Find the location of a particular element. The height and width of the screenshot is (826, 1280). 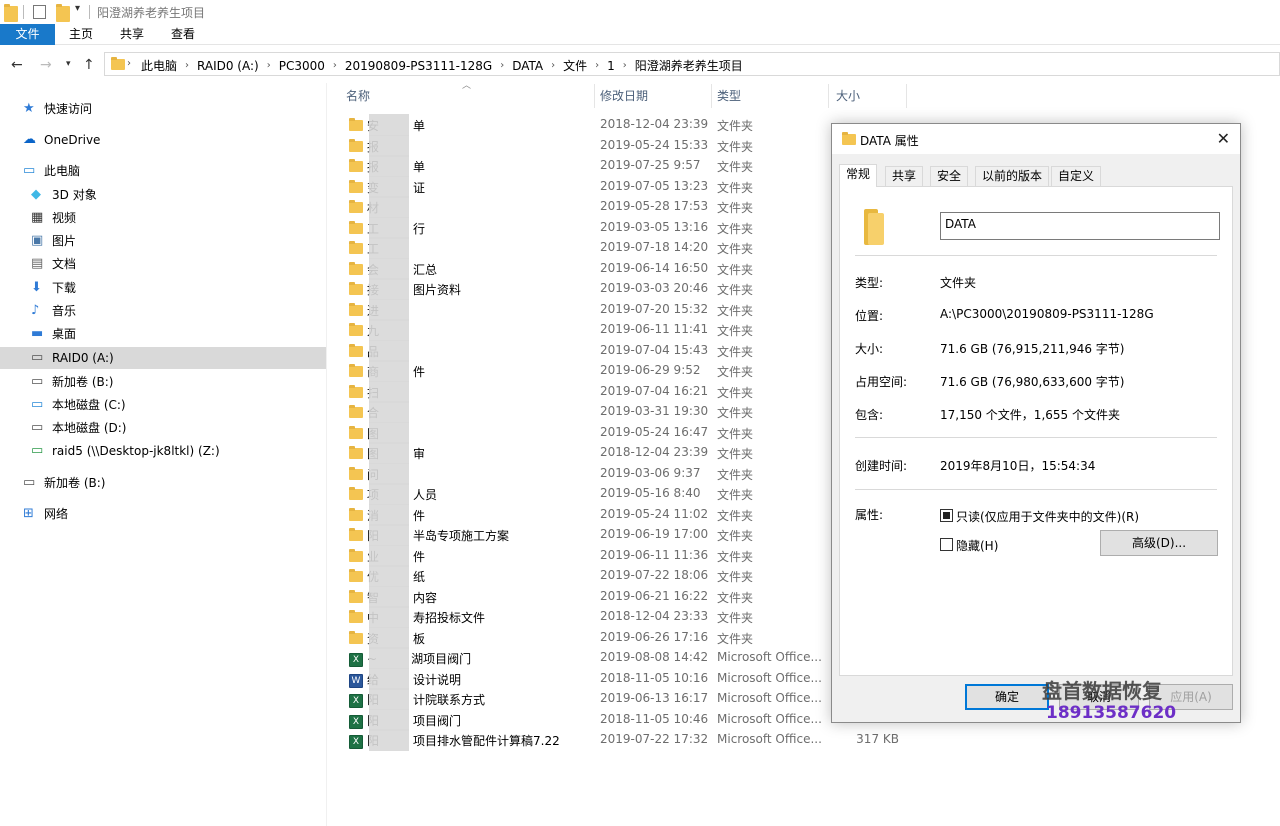

cube-icon: ◆ is located at coordinates (36, 194).